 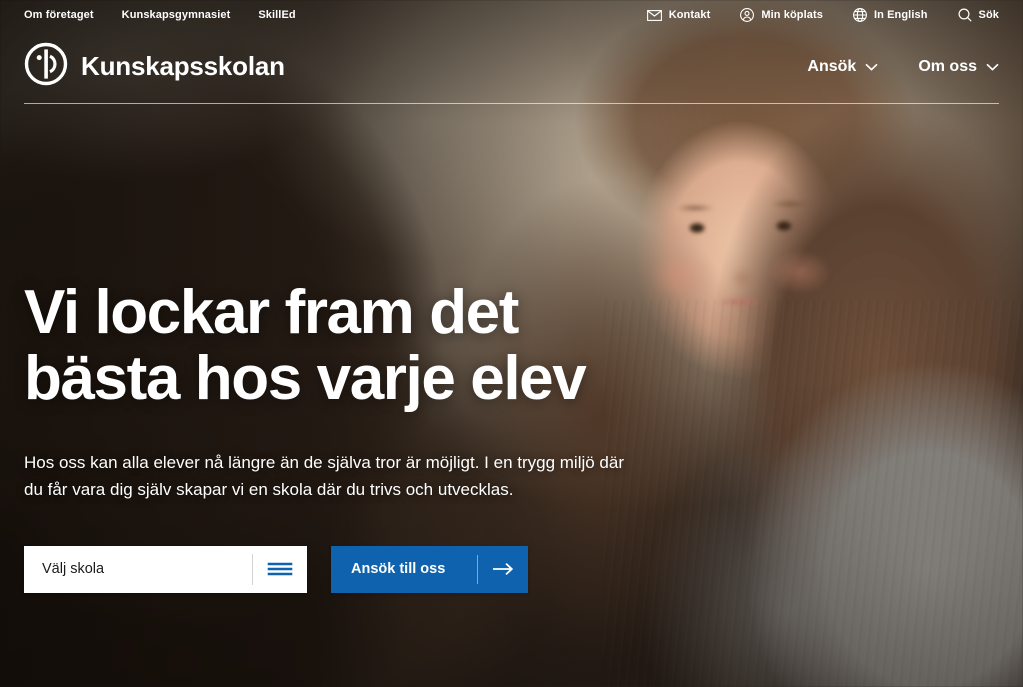 I want to click on utility-link-label: In English, so click(x=900, y=15).